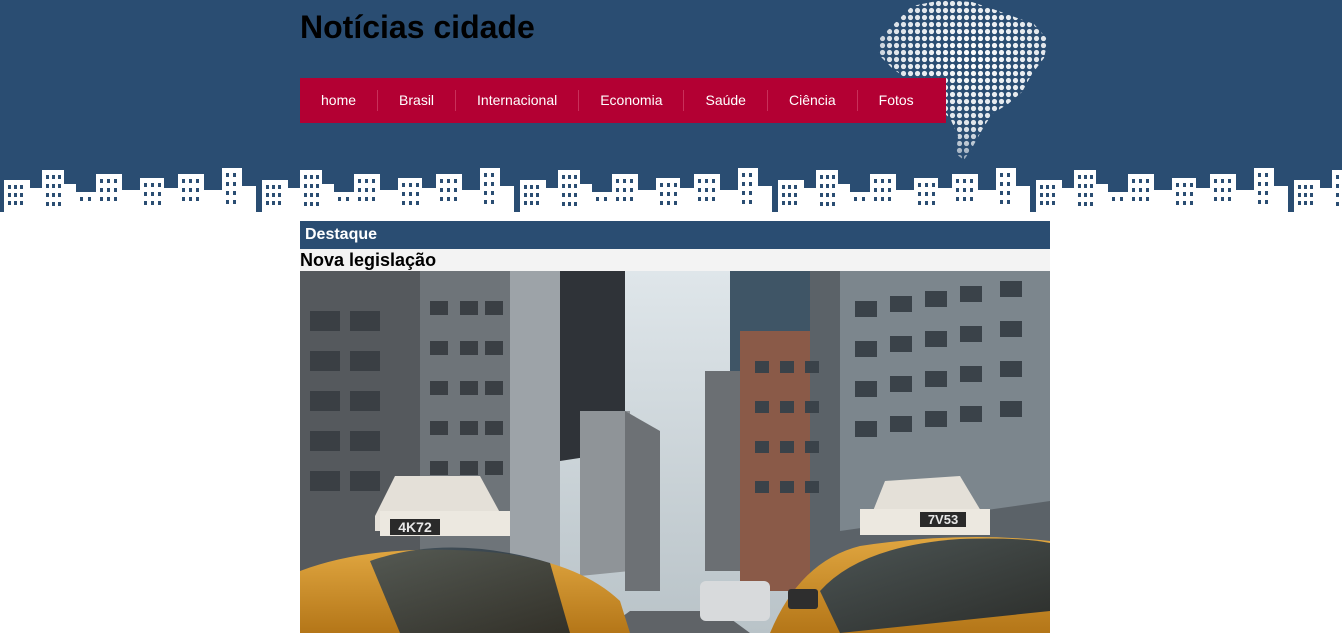  What do you see at coordinates (675, 235) in the screenshot?
I see `section-heading: Destaque` at bounding box center [675, 235].